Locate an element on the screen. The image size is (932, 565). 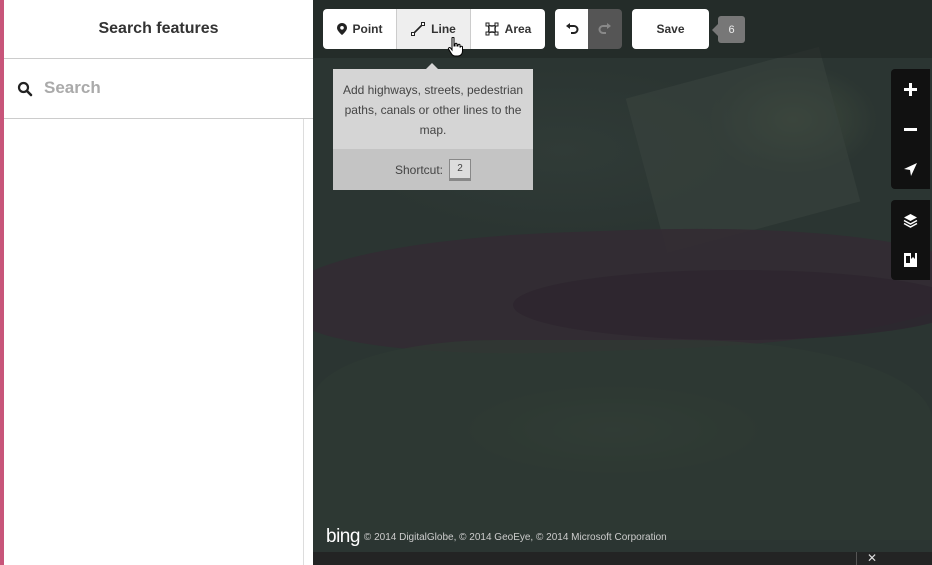
plus-icon is located at coordinates (910, 89).